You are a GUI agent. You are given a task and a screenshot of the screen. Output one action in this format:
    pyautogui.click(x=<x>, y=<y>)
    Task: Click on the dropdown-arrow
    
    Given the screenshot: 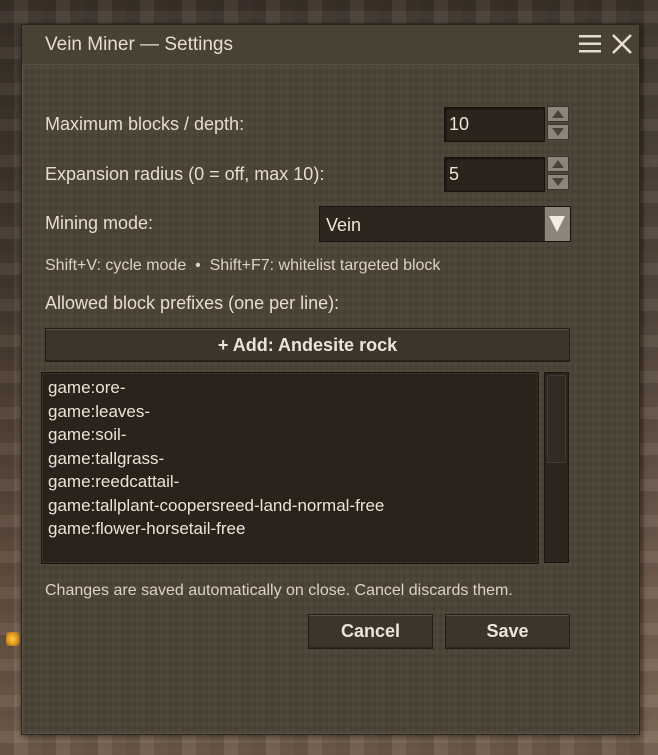 What is the action you would take?
    pyautogui.click(x=557, y=224)
    